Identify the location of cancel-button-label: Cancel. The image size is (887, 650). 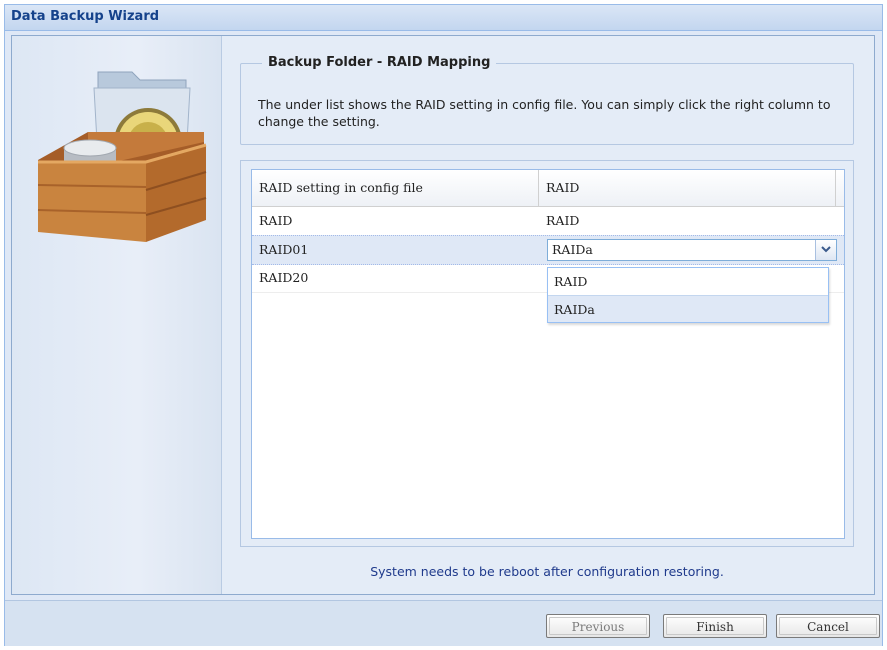
(828, 626).